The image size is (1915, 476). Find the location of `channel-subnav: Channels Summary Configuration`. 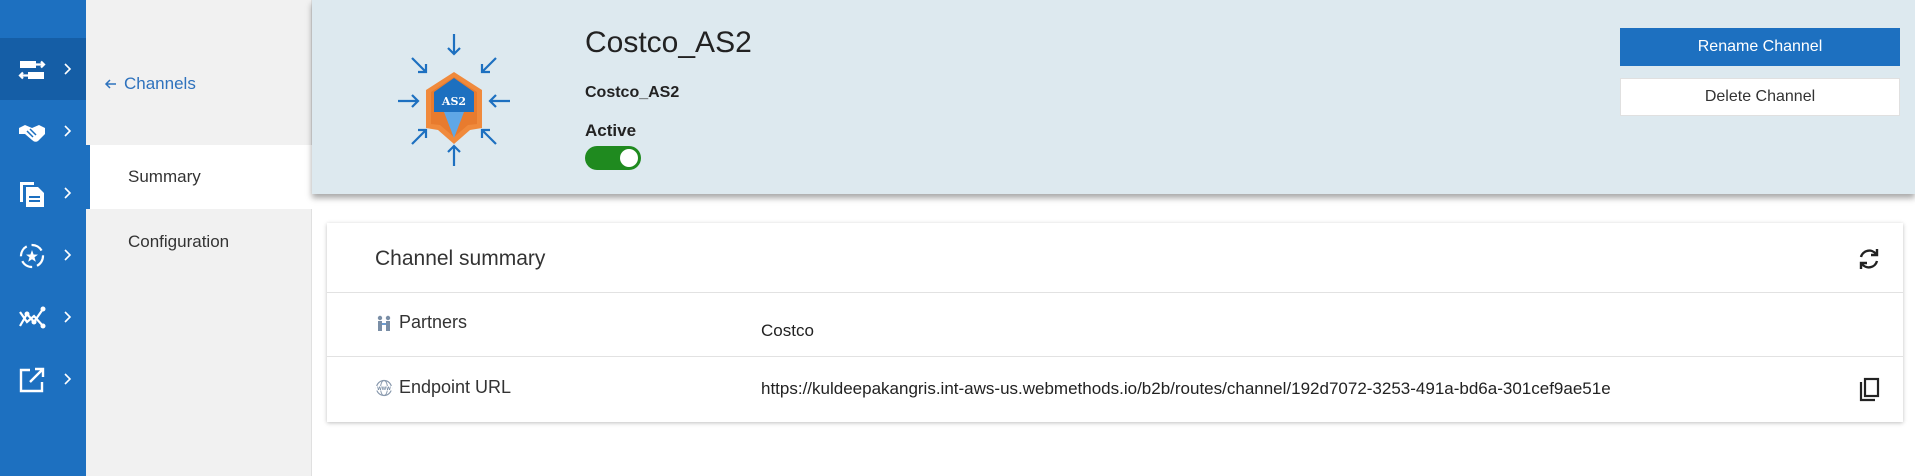

channel-subnav: Channels Summary Configuration is located at coordinates (199, 238).